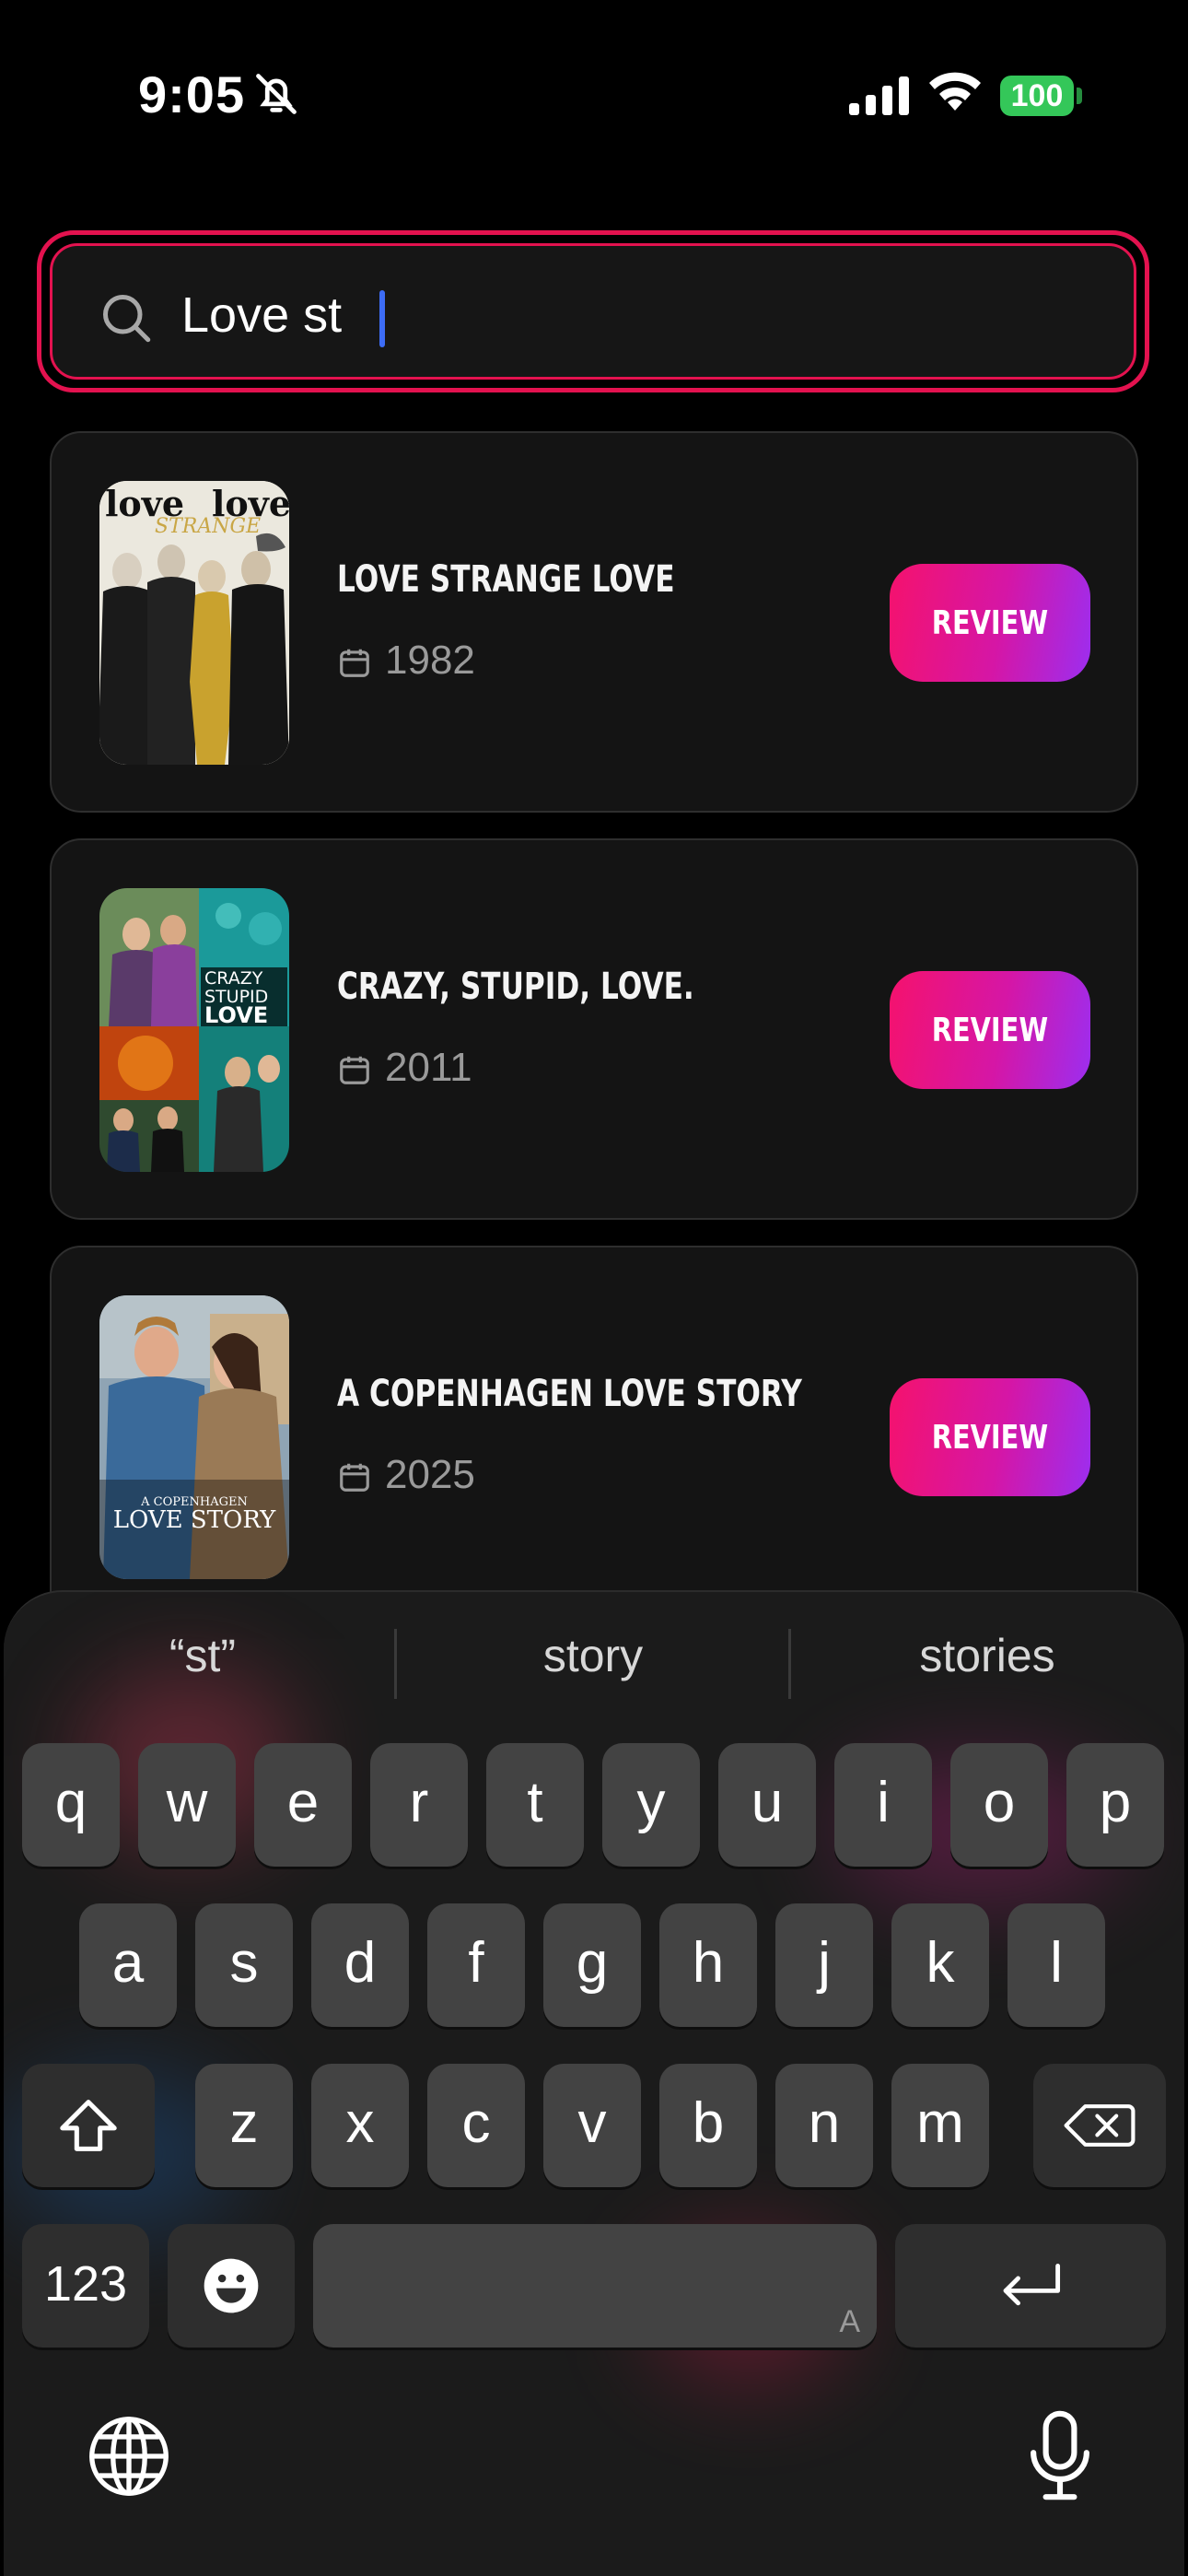 This screenshot has height=2576, width=1188. I want to click on key-a: a, so click(128, 1965).